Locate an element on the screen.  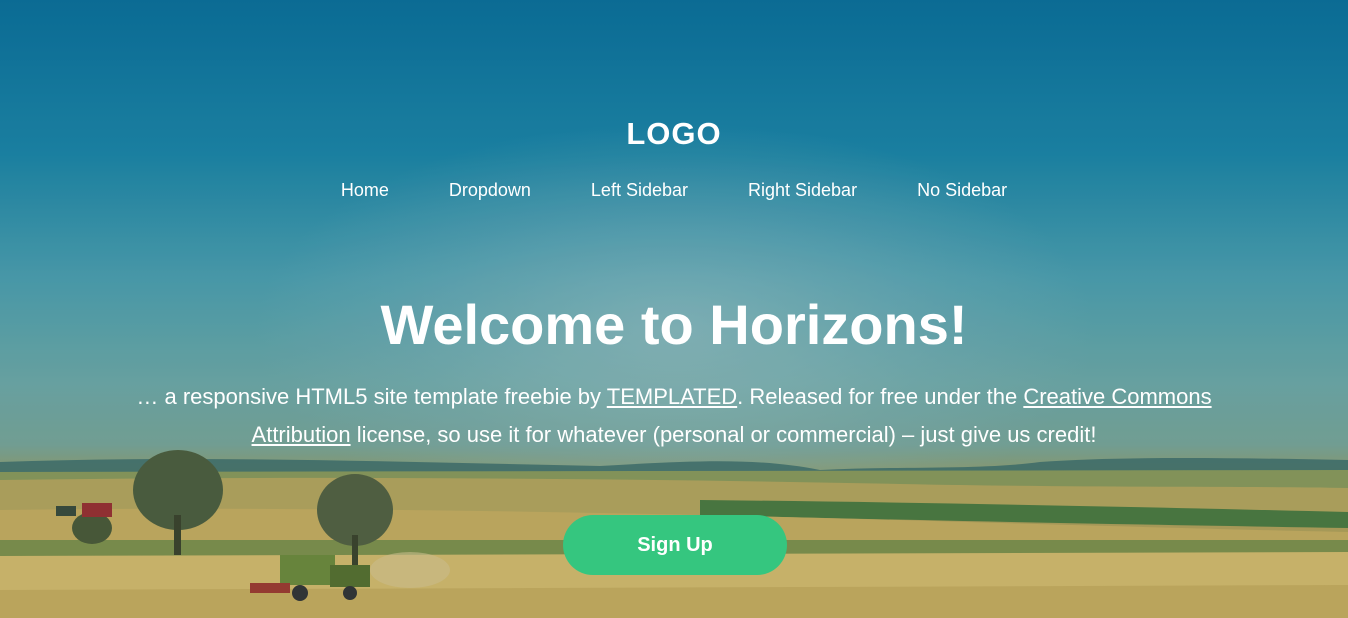
sign-up-button: Sign Up is located at coordinates (675, 545).